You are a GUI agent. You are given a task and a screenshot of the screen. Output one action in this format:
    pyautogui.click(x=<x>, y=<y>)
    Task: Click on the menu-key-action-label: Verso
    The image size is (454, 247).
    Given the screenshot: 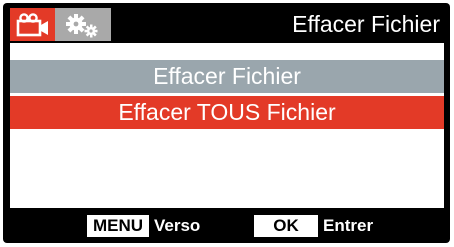 What is the action you would take?
    pyautogui.click(x=177, y=225)
    